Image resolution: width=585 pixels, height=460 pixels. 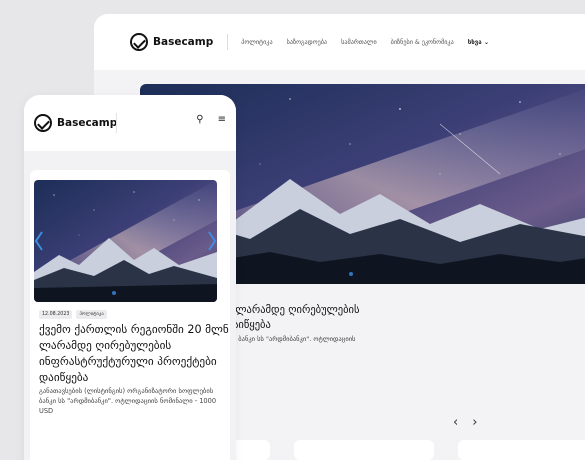 I want to click on mobile-header-actions: ⚲ ≡, so click(x=211, y=119).